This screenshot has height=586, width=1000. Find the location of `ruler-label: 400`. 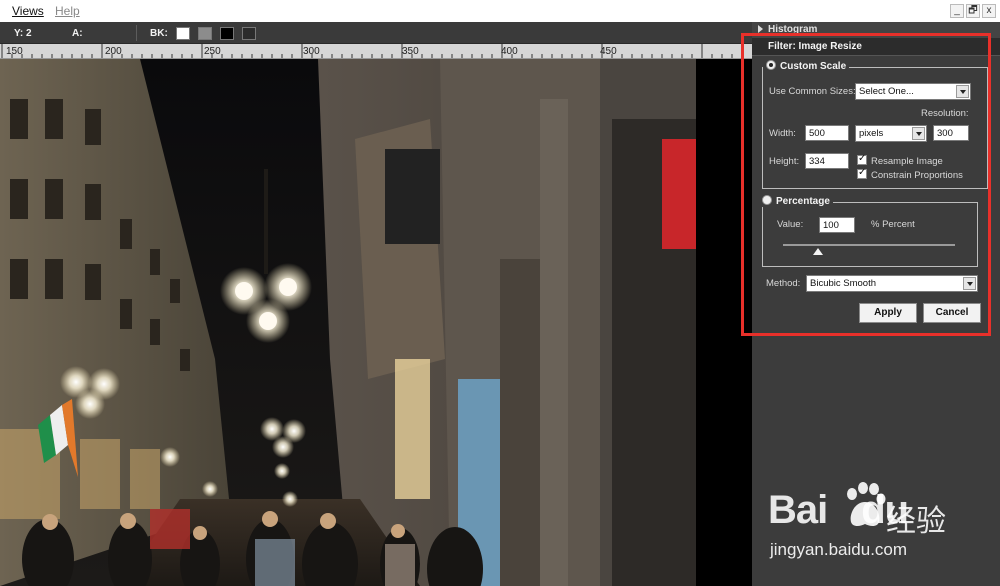

ruler-label: 400 is located at coordinates (509, 51).